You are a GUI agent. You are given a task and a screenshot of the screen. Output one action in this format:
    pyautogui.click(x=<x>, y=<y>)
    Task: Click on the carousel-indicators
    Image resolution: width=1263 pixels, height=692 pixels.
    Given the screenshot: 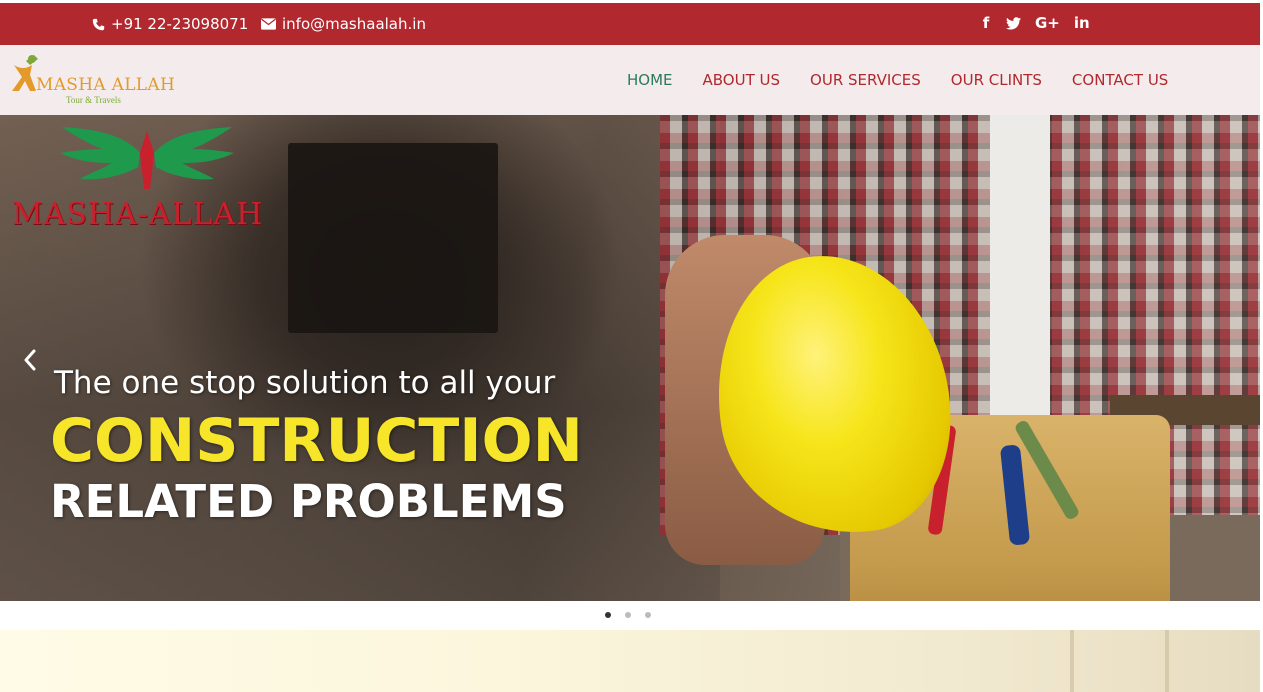 What is the action you would take?
    pyautogui.click(x=628, y=615)
    